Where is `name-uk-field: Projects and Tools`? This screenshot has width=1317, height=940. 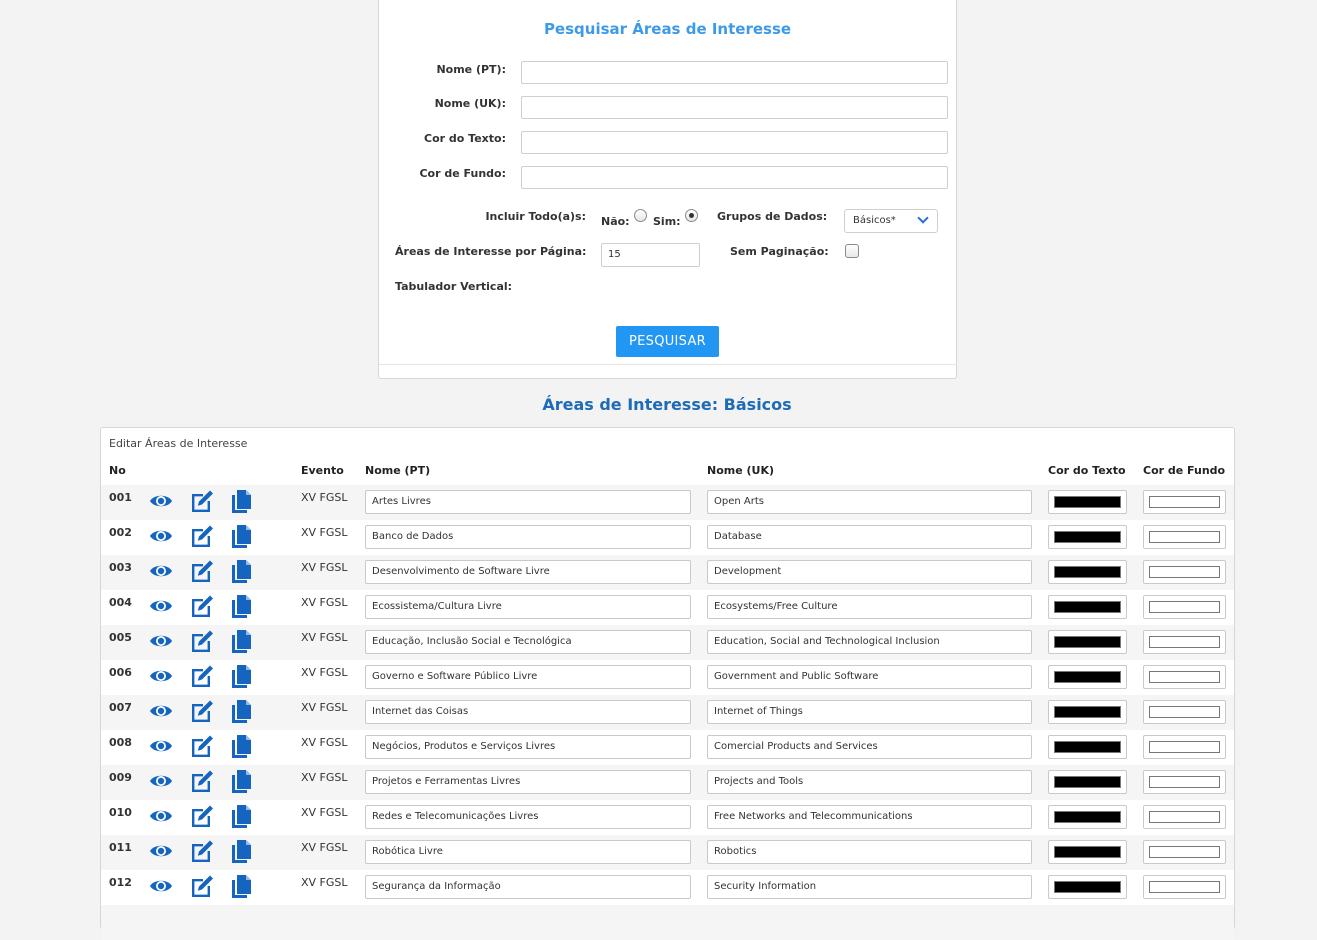 name-uk-field: Projects and Tools is located at coordinates (869, 782).